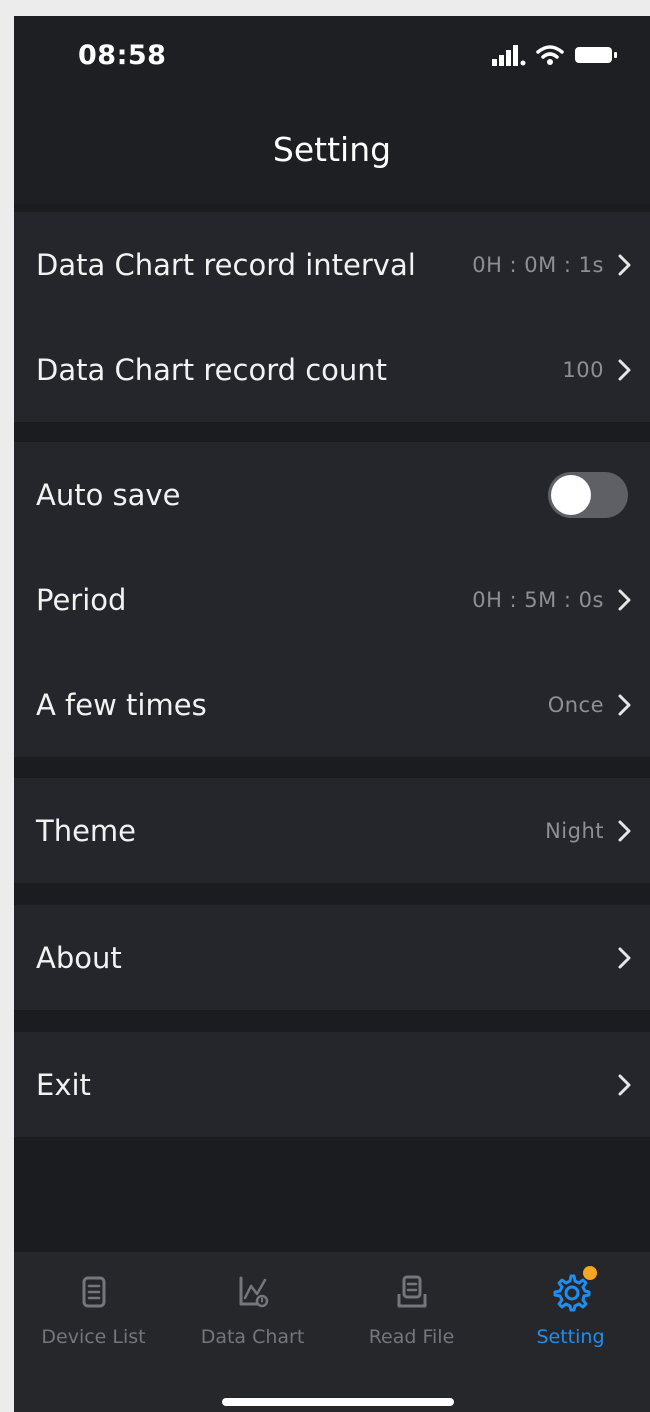 The image size is (650, 1412). I want to click on gear-icon-wrap, so click(574, 1289).